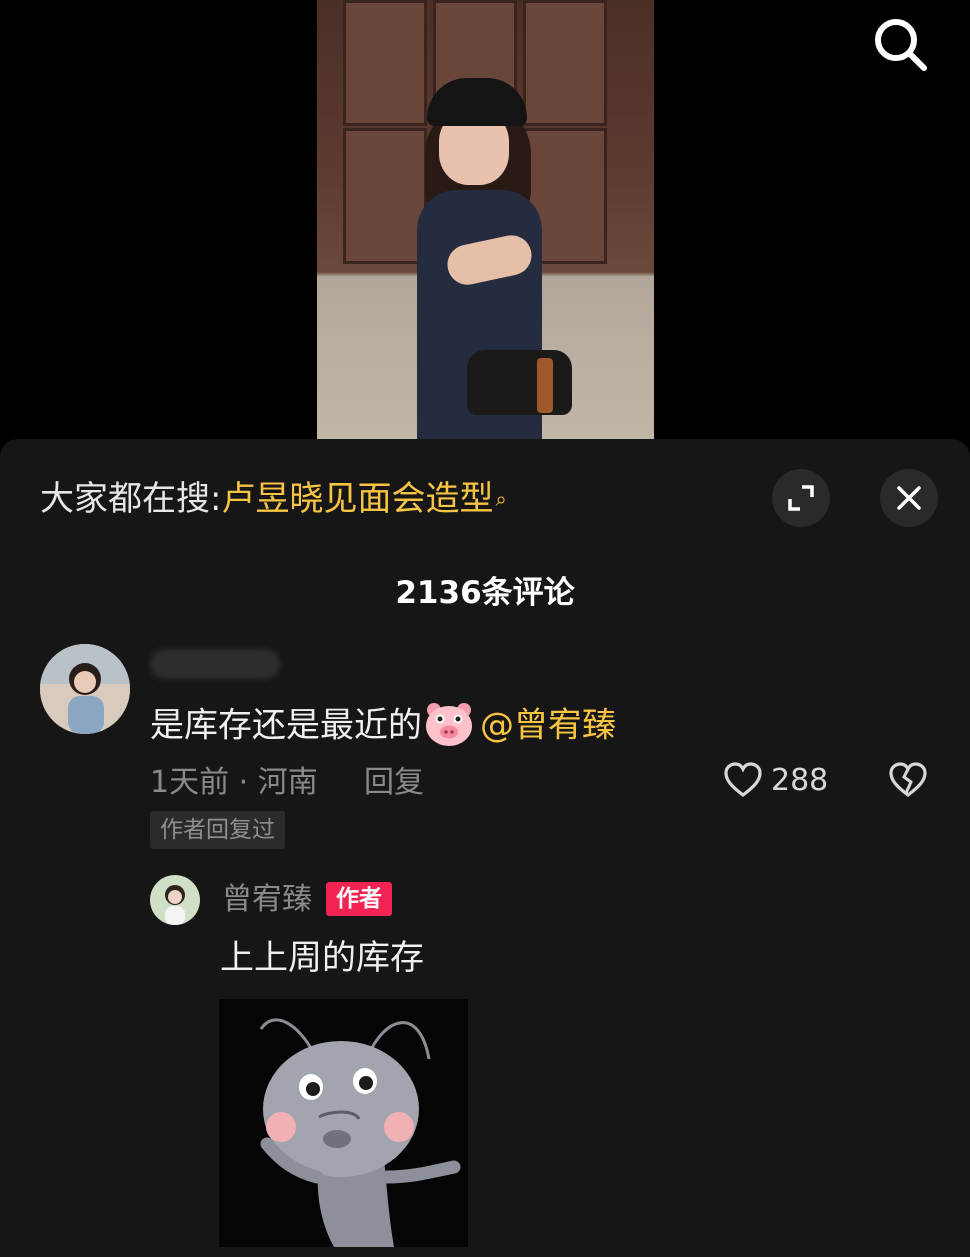 This screenshot has height=1257, width=970. What do you see at coordinates (548, 726) in the screenshot?
I see `mention-link: @曾宥臻` at bounding box center [548, 726].